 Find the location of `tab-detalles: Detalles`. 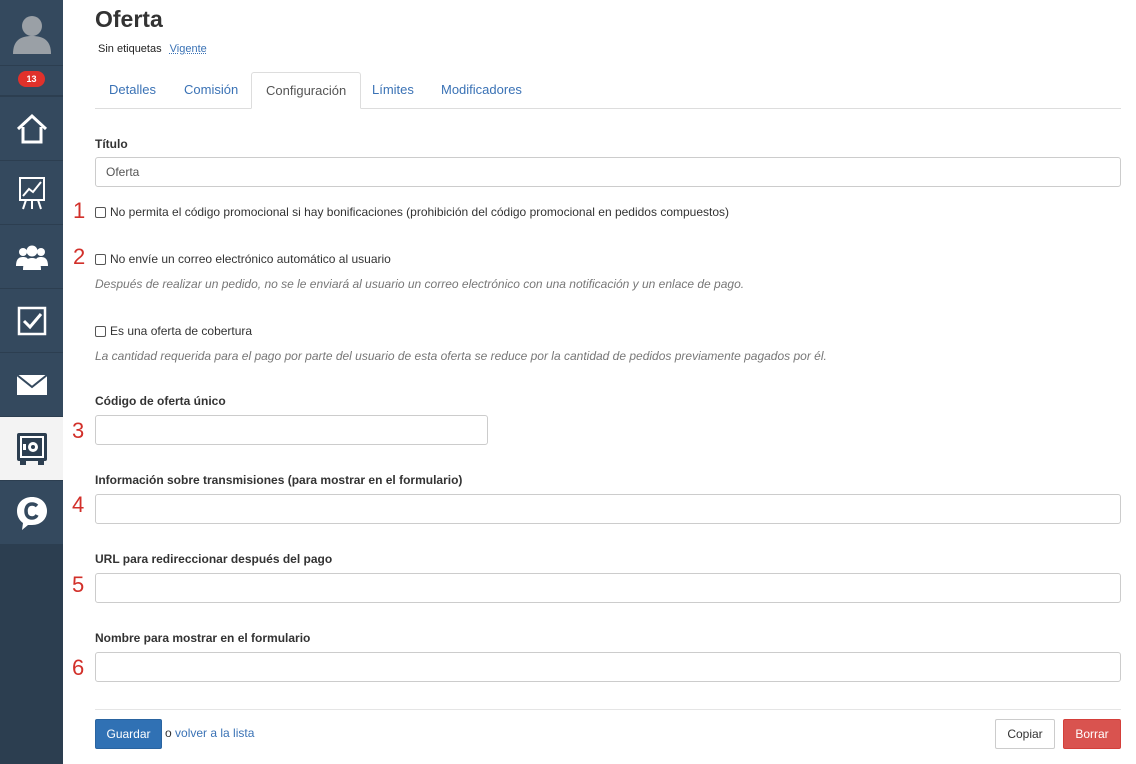

tab-detalles: Detalles is located at coordinates (132, 90).